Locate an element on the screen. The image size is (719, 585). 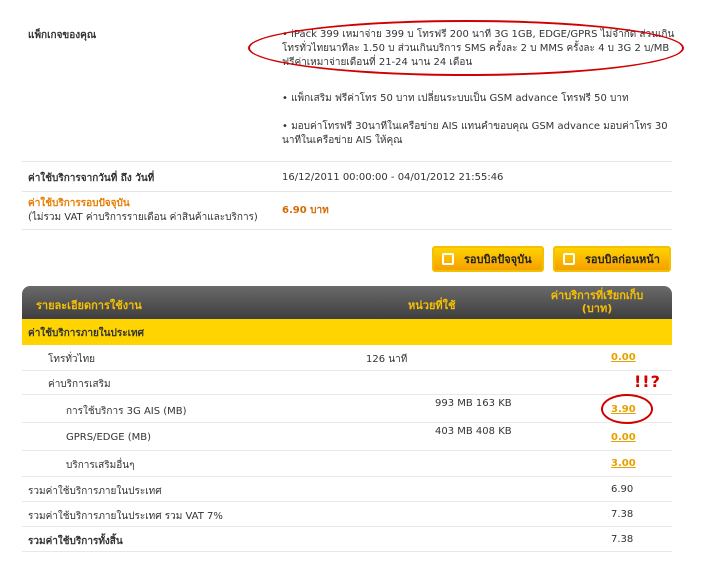
header-charge: ค่าบริการที่เรียกเก็บ (บาท) is located at coordinates (597, 302).